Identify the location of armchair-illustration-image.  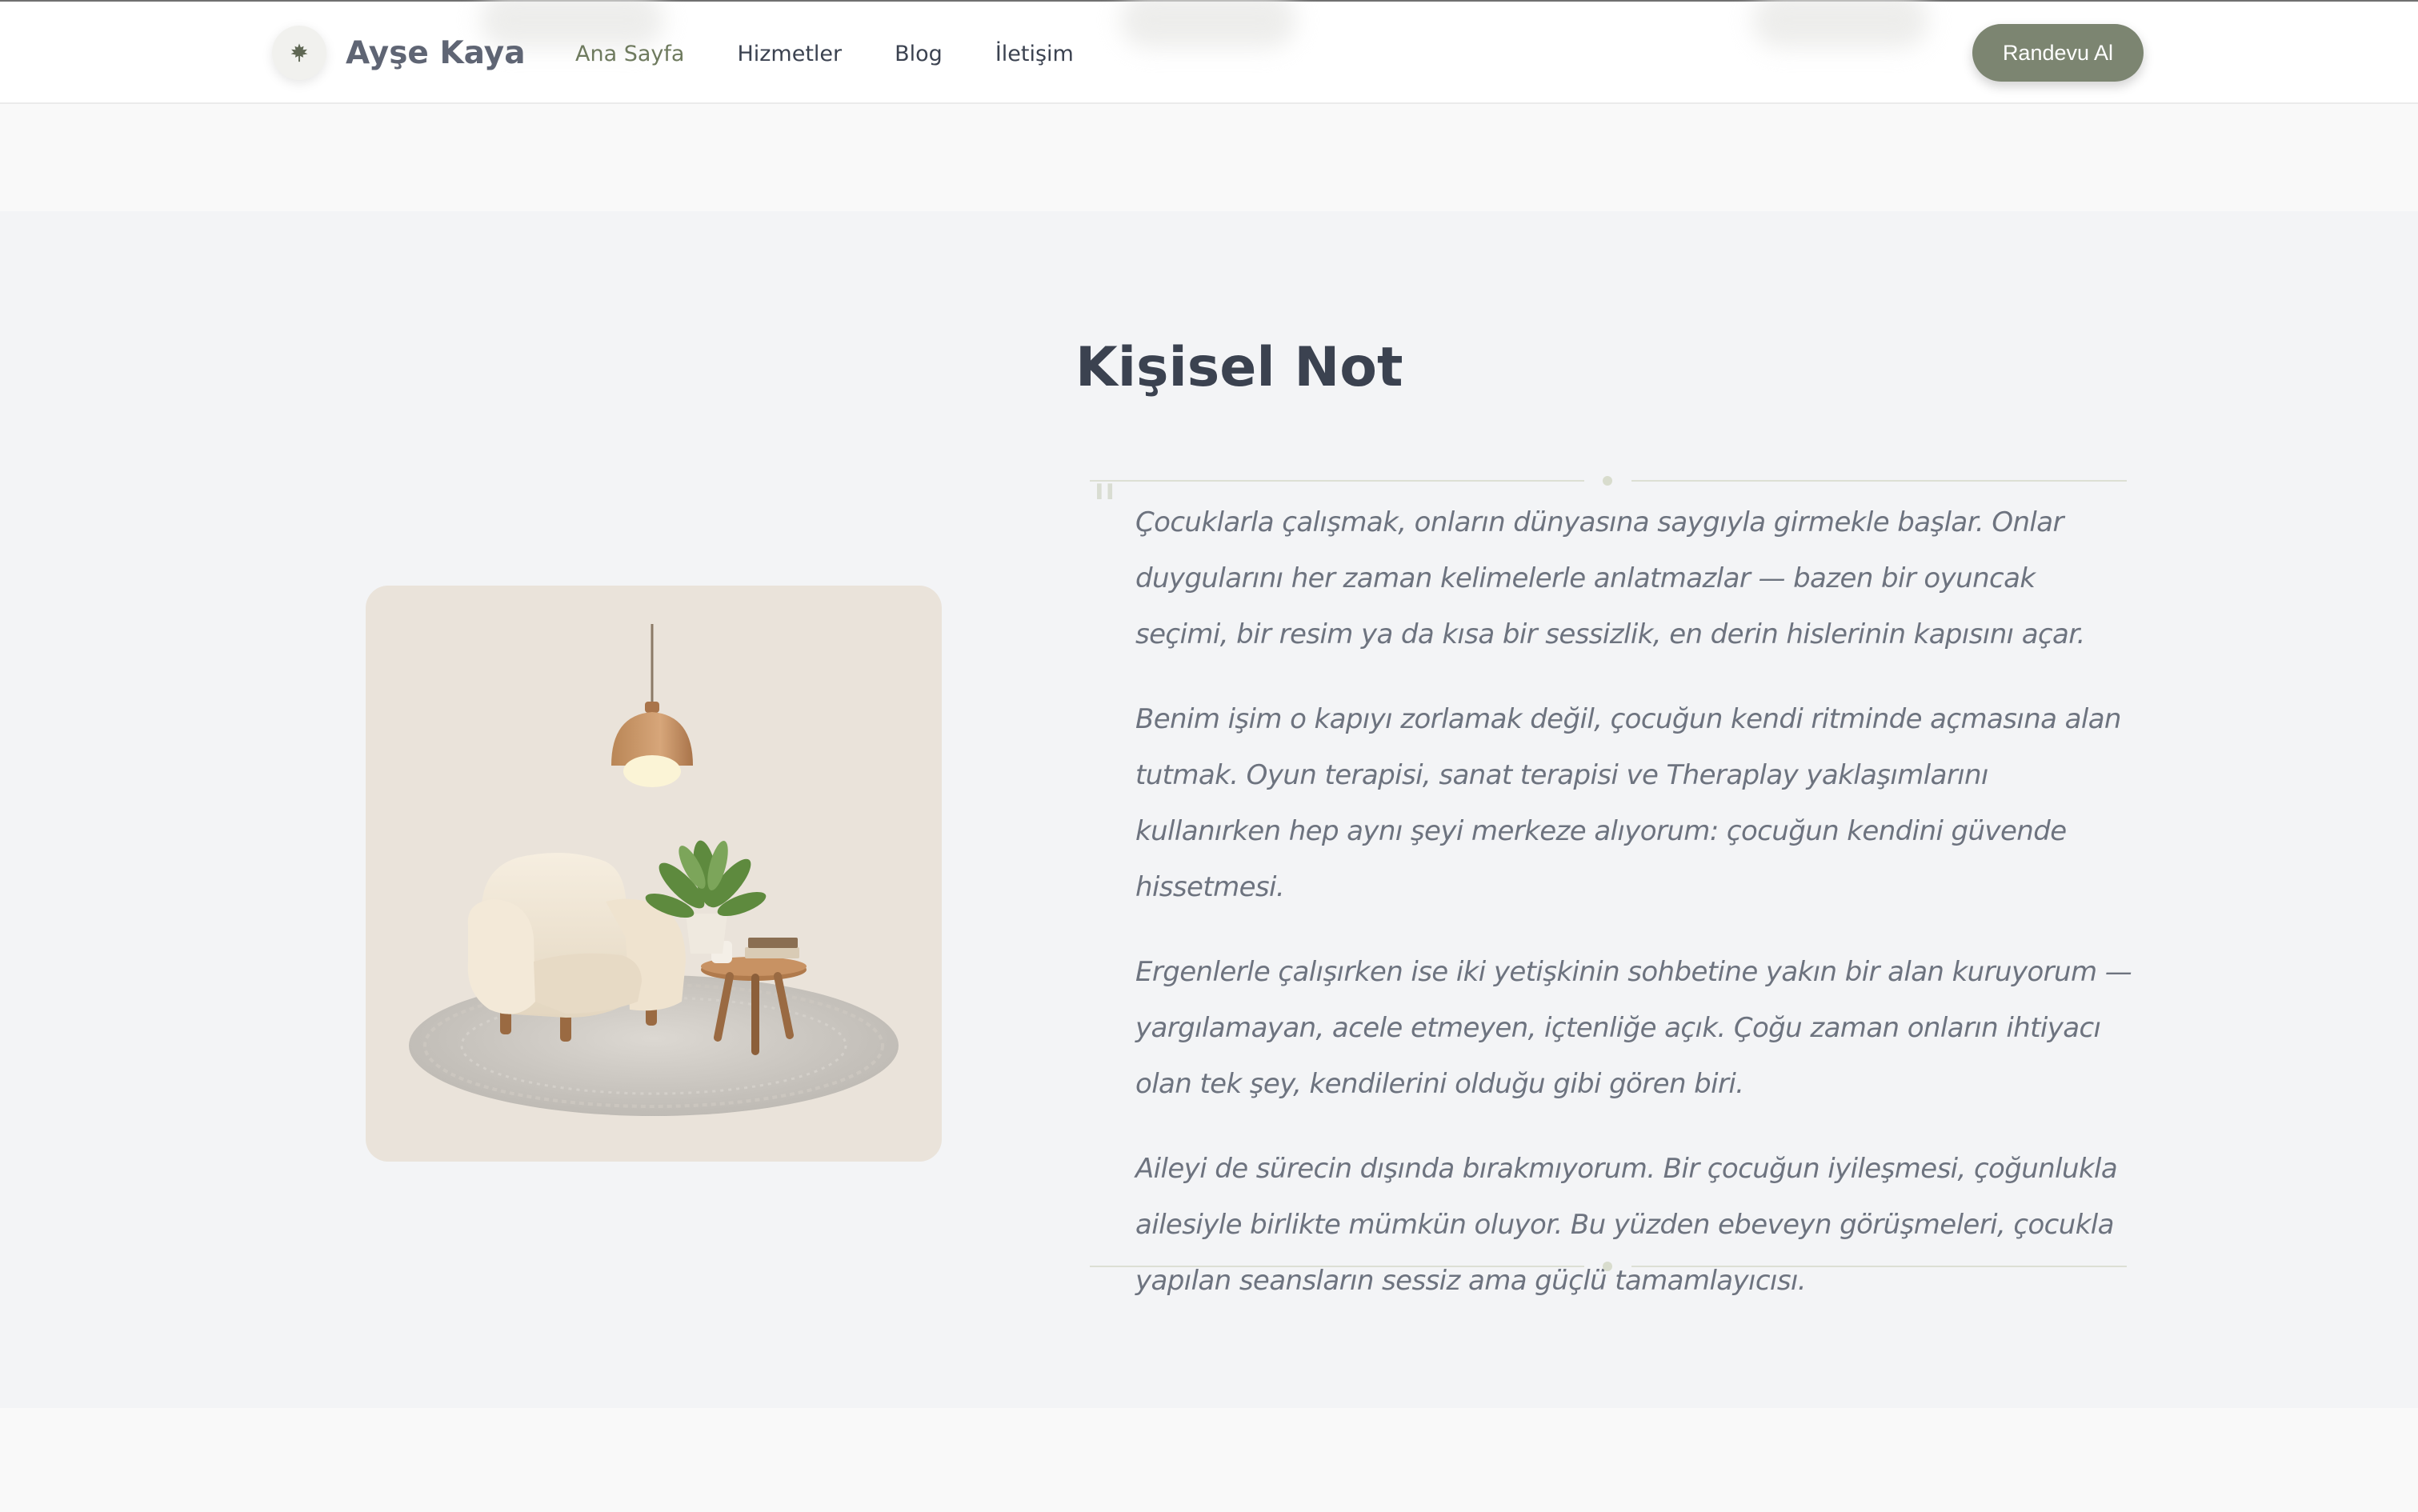
(654, 874).